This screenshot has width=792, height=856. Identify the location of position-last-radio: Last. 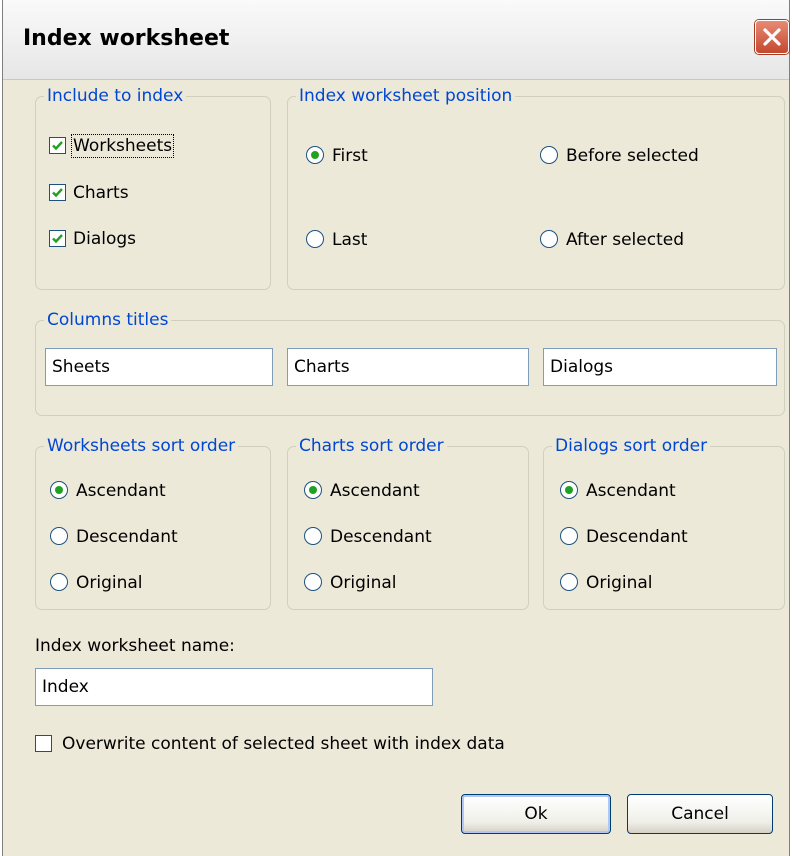
(336, 240).